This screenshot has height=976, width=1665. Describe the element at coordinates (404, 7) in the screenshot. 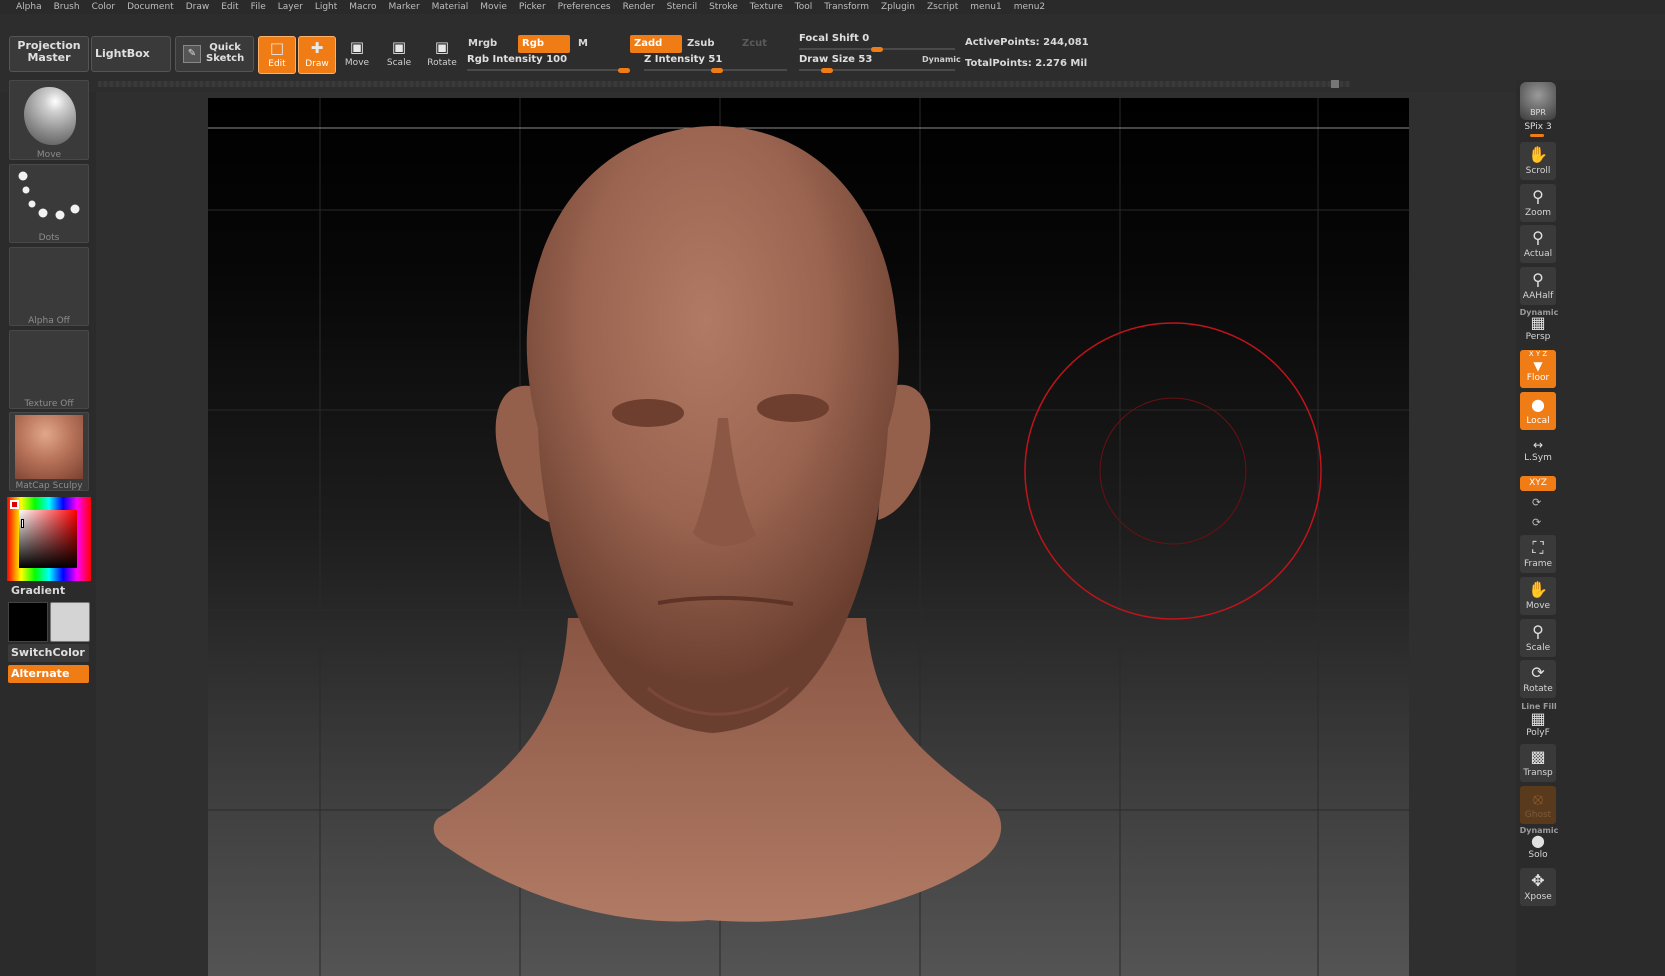

I see `menu-item-marker: Marker` at that location.